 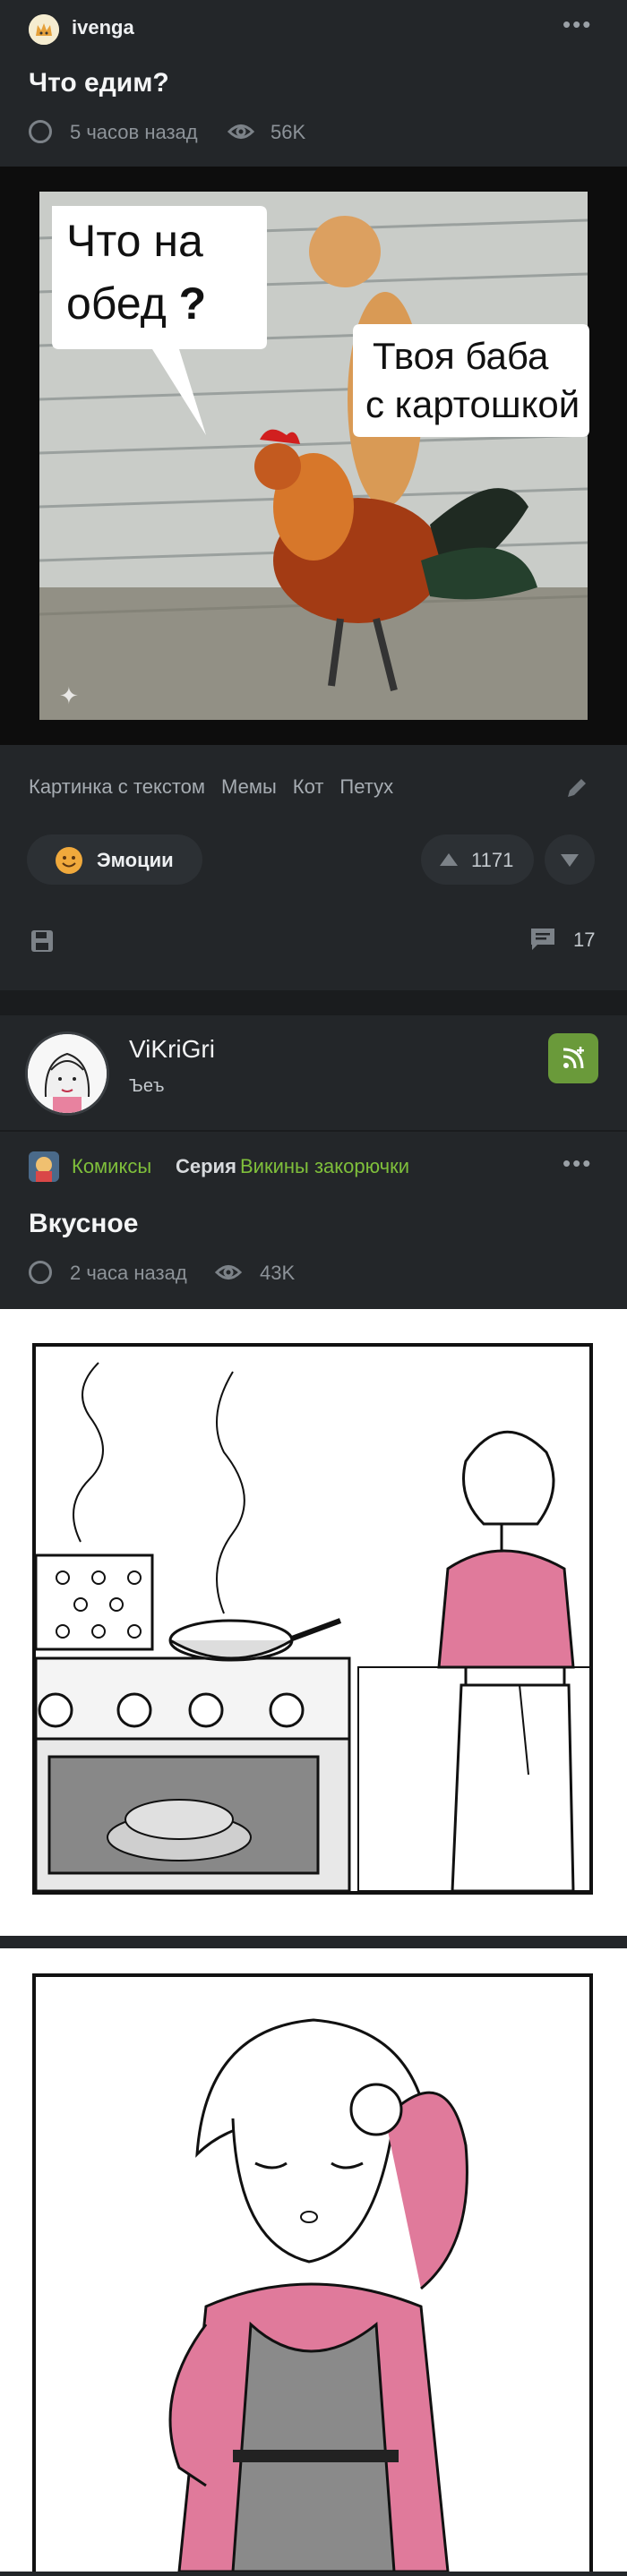 I want to click on series-label: Серия, so click(x=206, y=1166).